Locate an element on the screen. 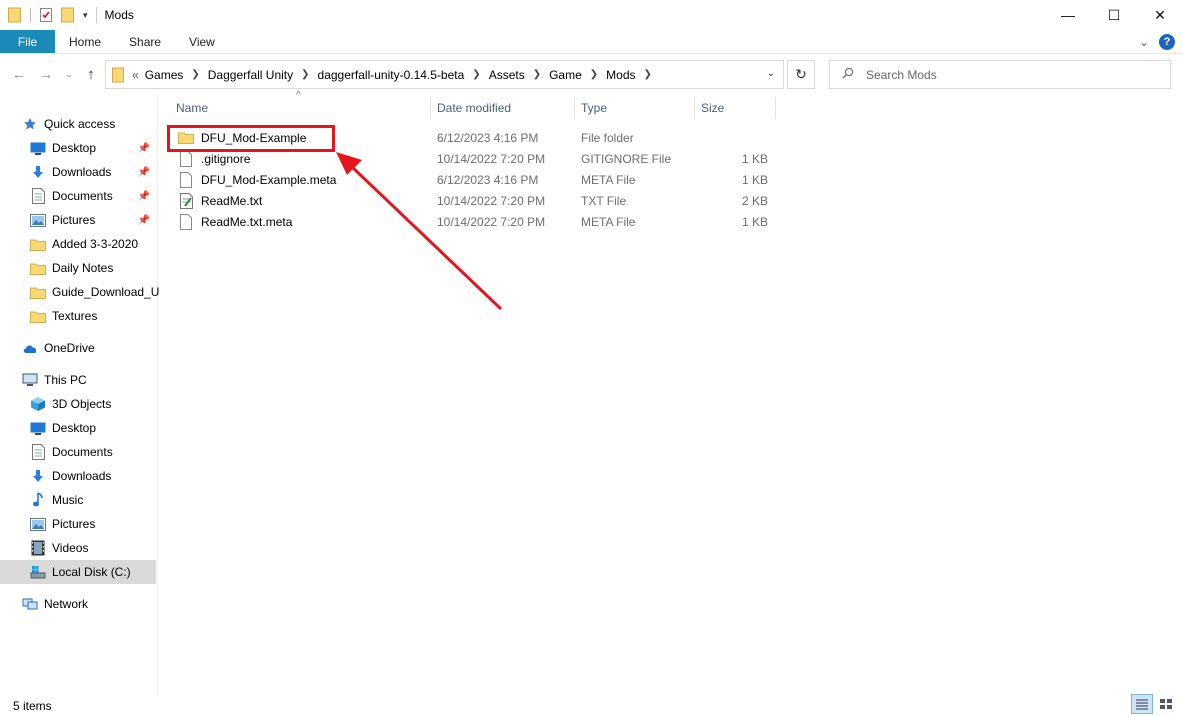 Image resolution: width=1183 pixels, height=717 pixels. large-icons-view-icon is located at coordinates (1166, 704).